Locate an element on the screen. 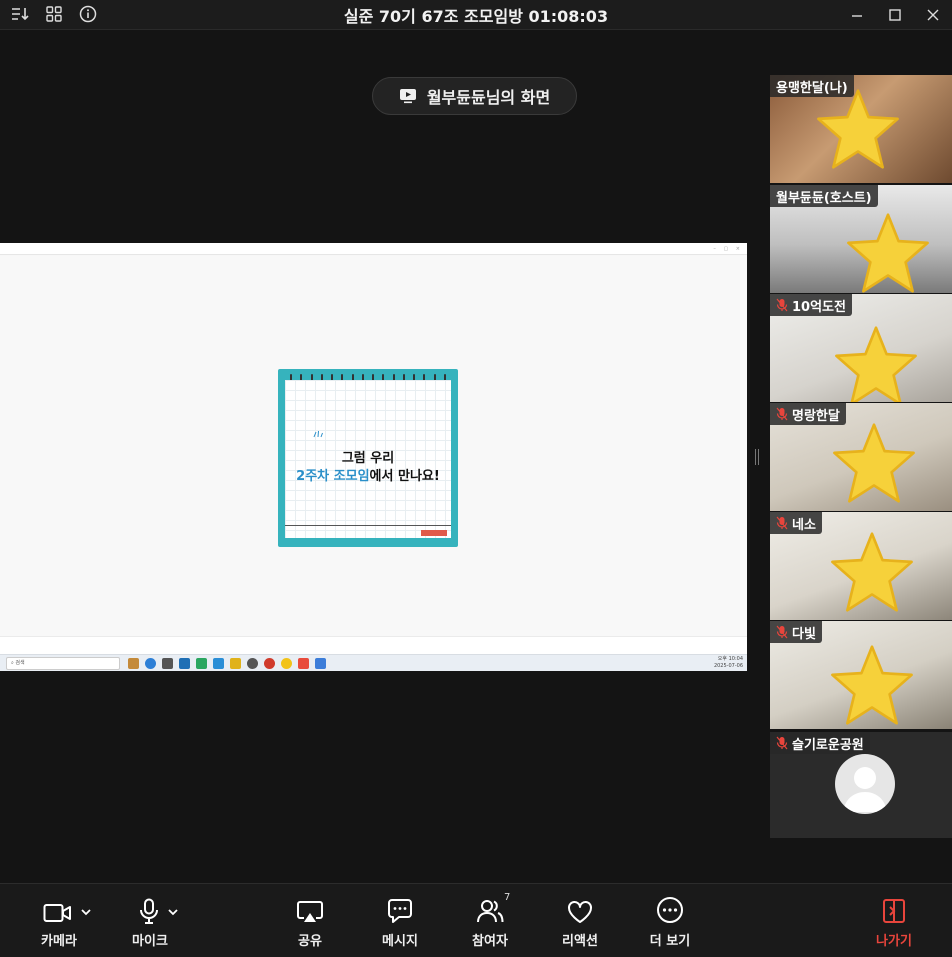 This screenshot has height=957, width=952. slide-text-line2: 2주차 조모임에서 만나요! is located at coordinates (368, 474).